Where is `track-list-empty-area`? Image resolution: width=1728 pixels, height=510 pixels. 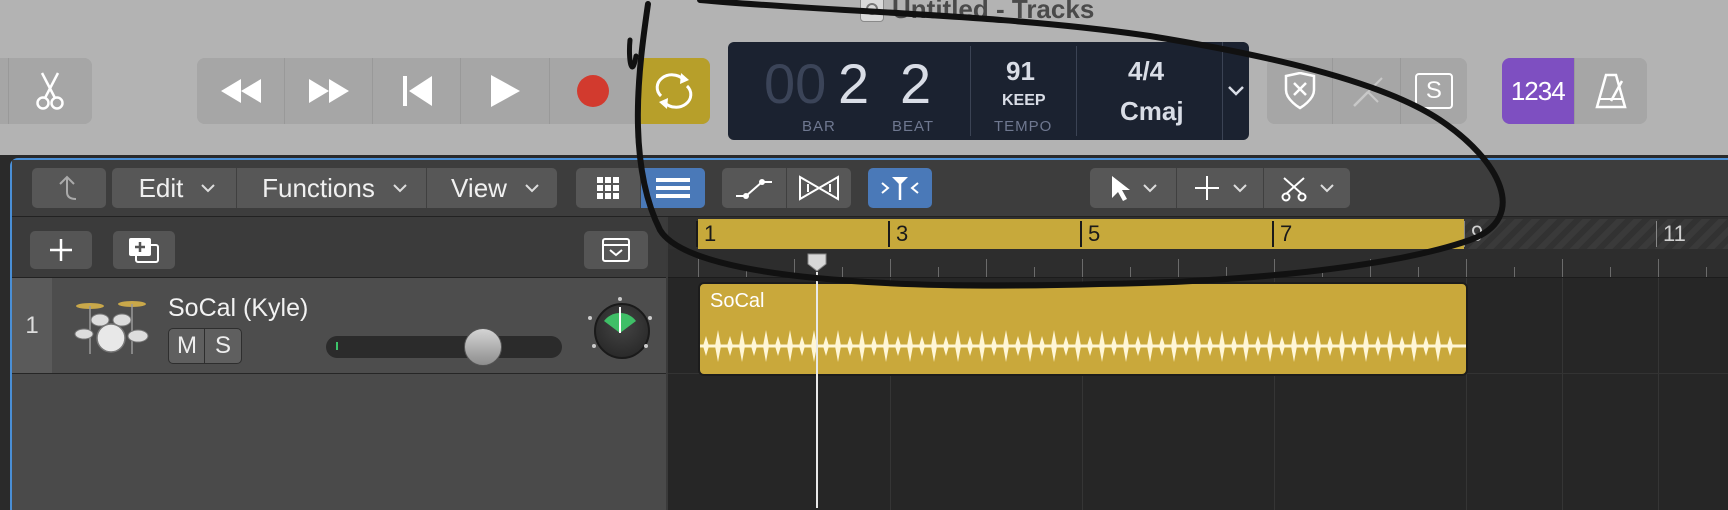
track-list-empty-area is located at coordinates (339, 442).